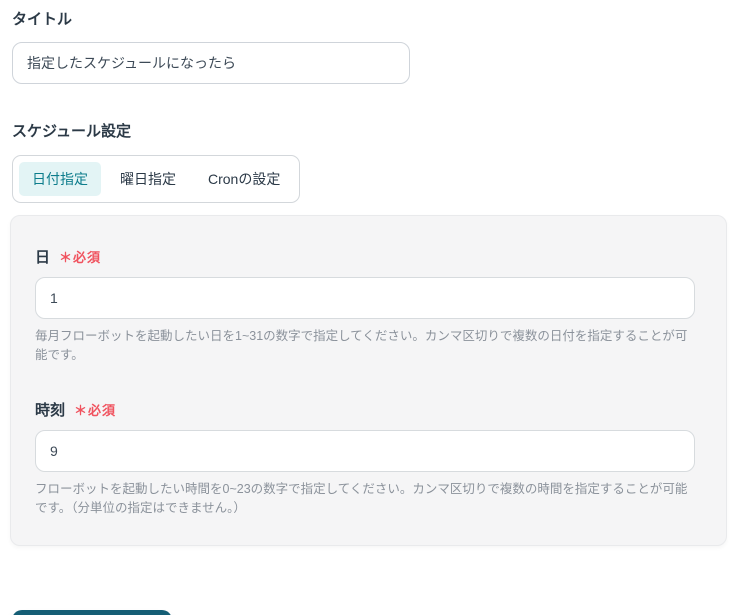 The width and height of the screenshot is (737, 615). I want to click on tab-weekday-specify: 曜日指定, so click(148, 179).